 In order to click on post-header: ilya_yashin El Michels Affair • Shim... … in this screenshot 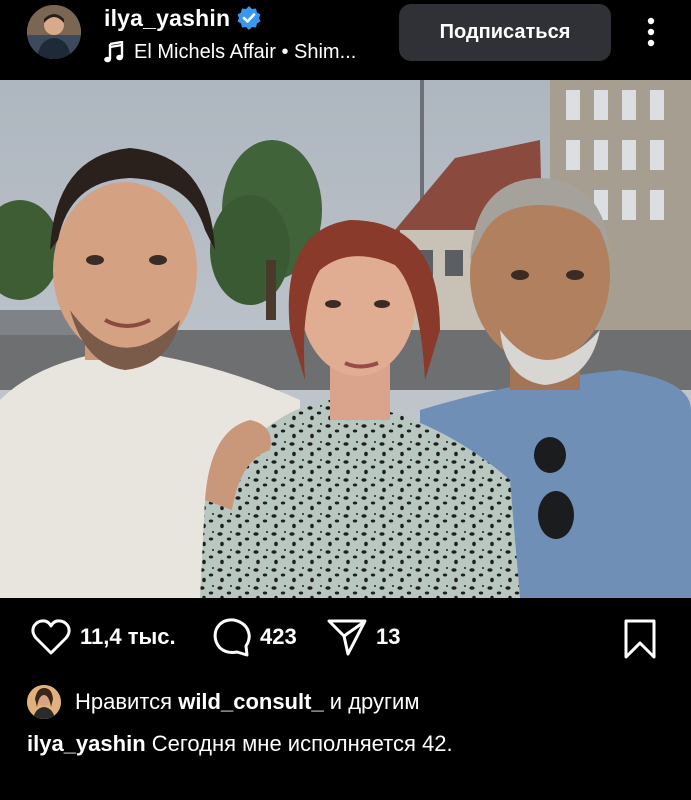, I will do `click(345, 40)`.